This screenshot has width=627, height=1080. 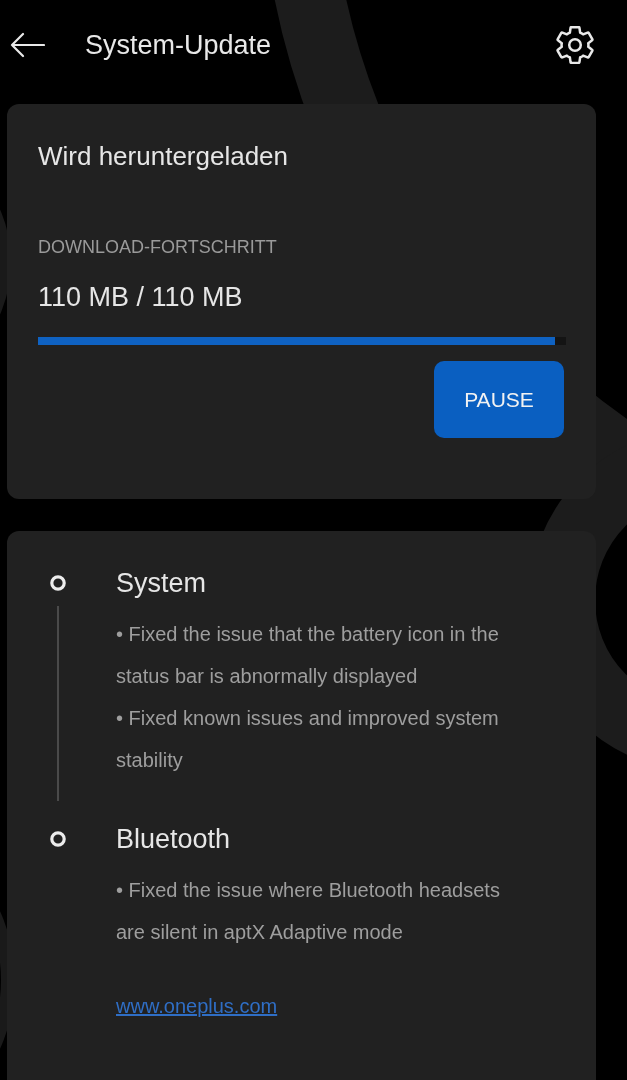 I want to click on progress-label: DOWNLOAD-FORTSCHRITT, so click(x=158, y=247).